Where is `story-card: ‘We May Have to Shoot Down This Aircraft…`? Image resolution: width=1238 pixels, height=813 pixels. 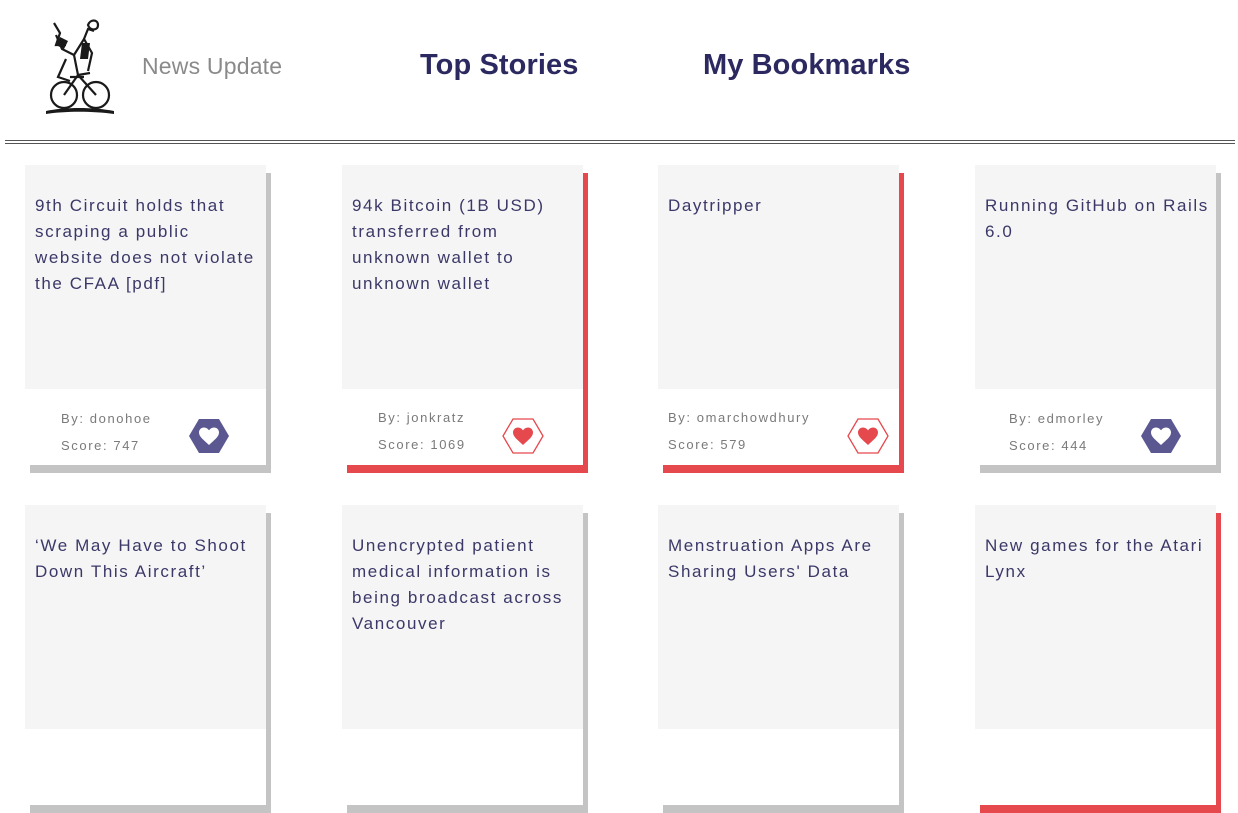 story-card: ‘We May Have to Shoot Down This Aircraft… is located at coordinates (148, 659).